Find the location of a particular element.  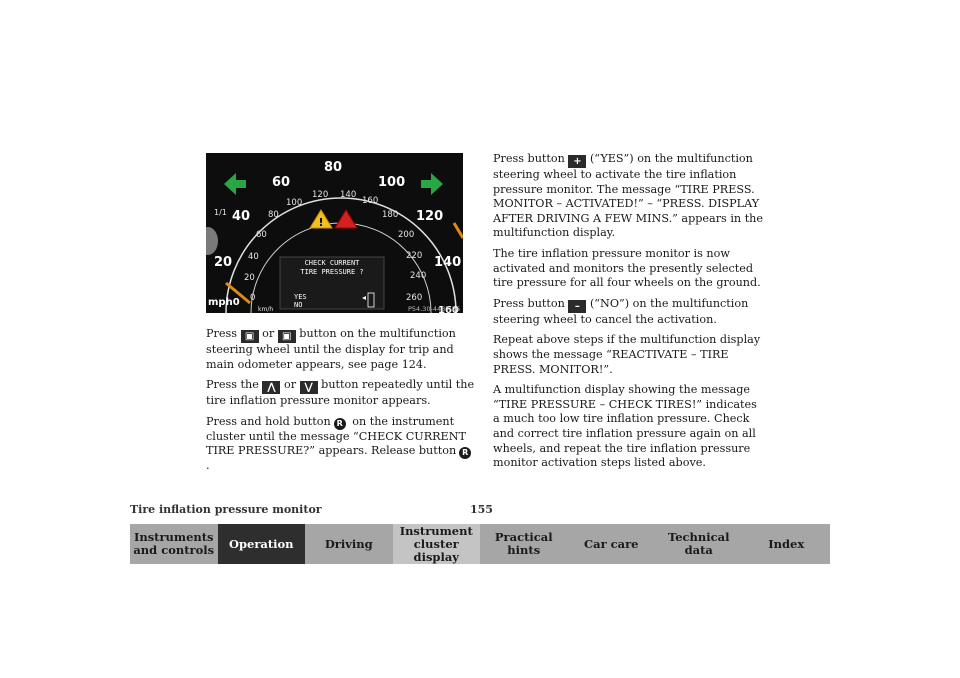

kmh-label-0: 0 is located at coordinates (252, 298).